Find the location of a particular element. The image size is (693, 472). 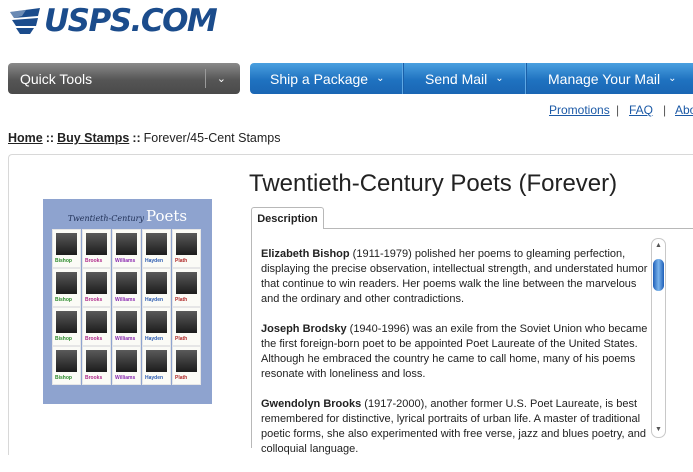

breadcrumb-home: Home is located at coordinates (25, 138).